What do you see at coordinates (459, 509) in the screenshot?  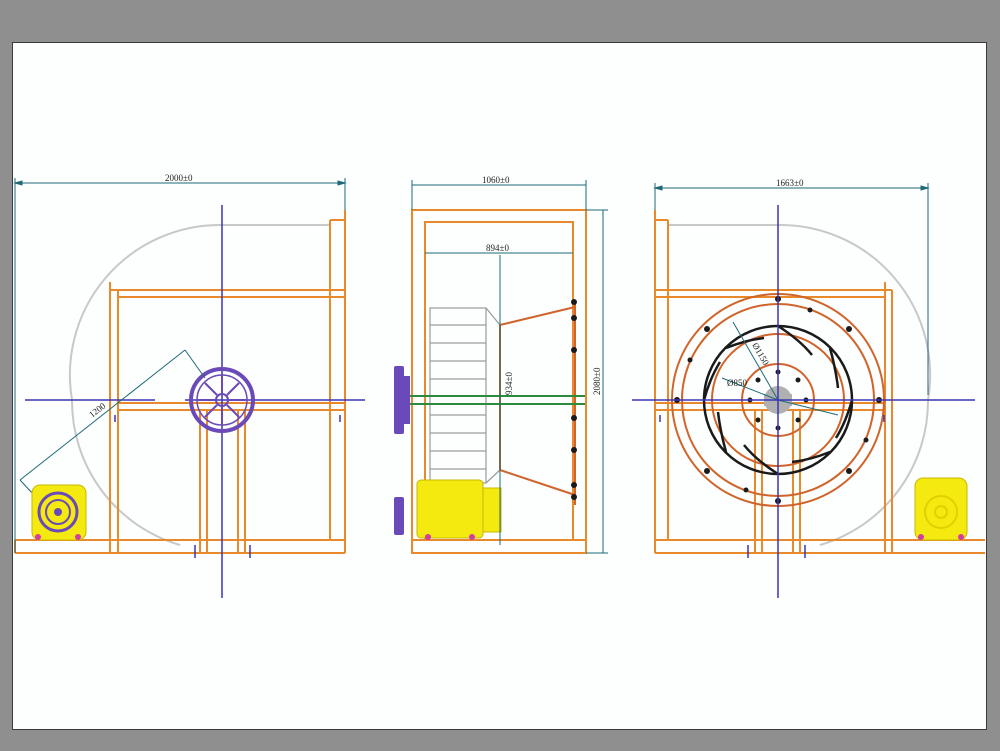 I see `middle-motor` at bounding box center [459, 509].